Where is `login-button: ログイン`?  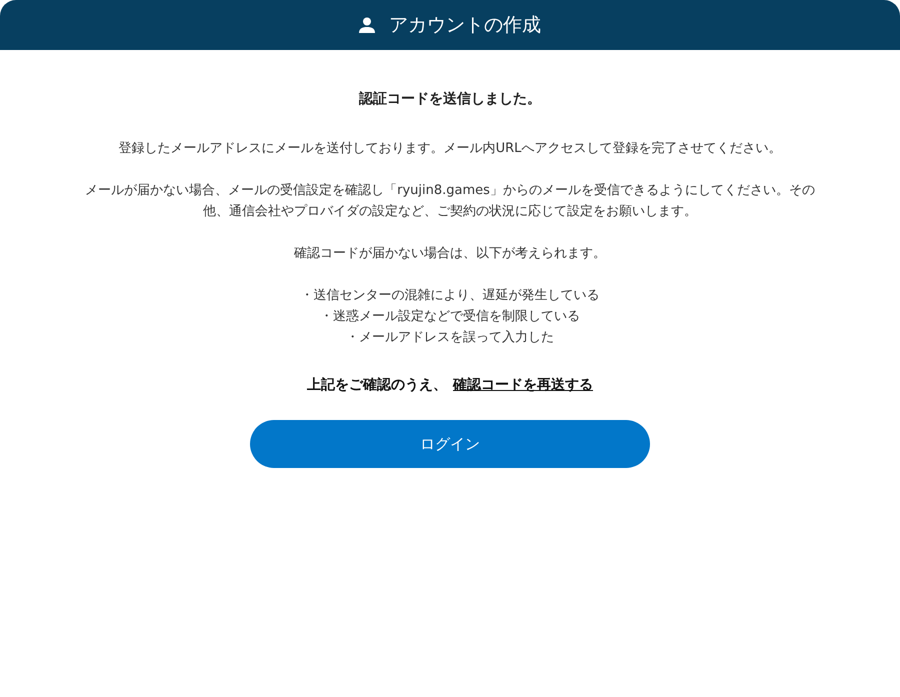
login-button: ログイン is located at coordinates (450, 444).